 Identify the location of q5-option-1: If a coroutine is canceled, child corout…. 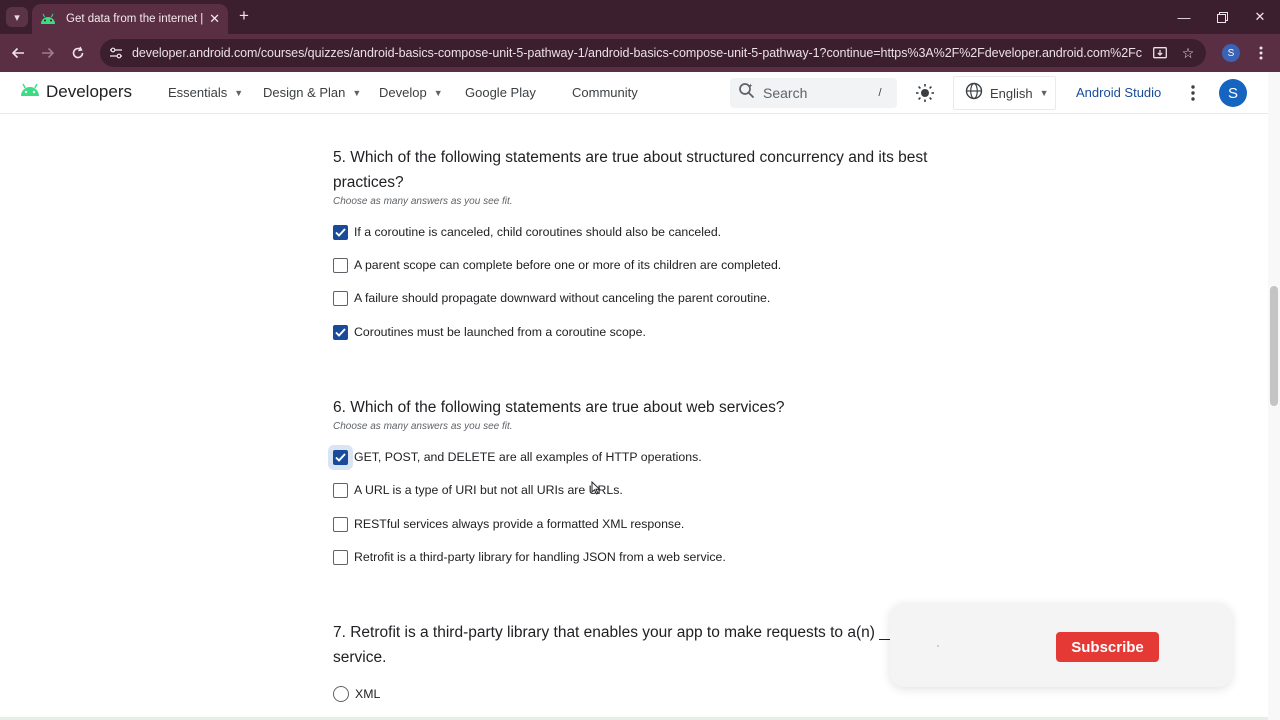
(527, 232).